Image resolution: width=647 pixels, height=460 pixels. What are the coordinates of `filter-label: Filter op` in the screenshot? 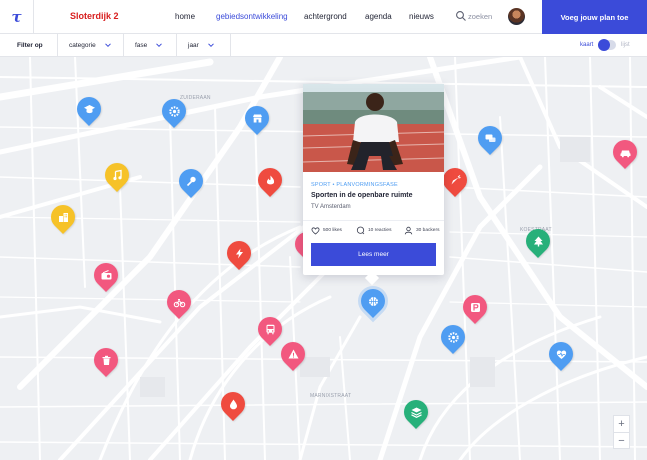 It's located at (30, 45).